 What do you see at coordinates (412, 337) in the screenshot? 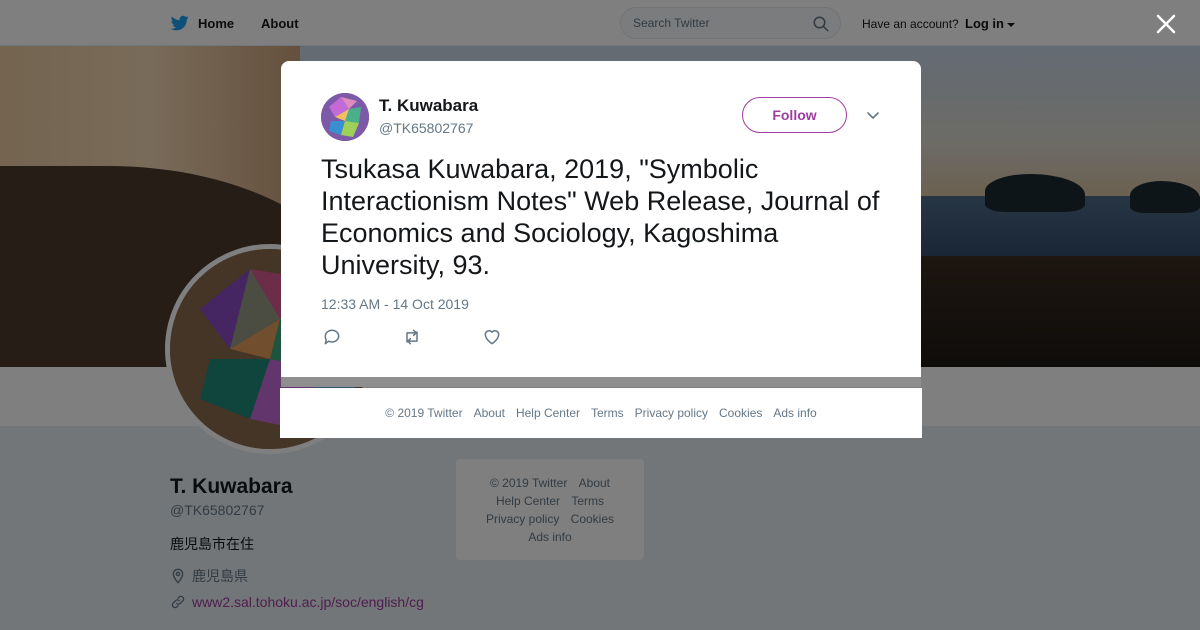
I see `retweet-icon` at bounding box center [412, 337].